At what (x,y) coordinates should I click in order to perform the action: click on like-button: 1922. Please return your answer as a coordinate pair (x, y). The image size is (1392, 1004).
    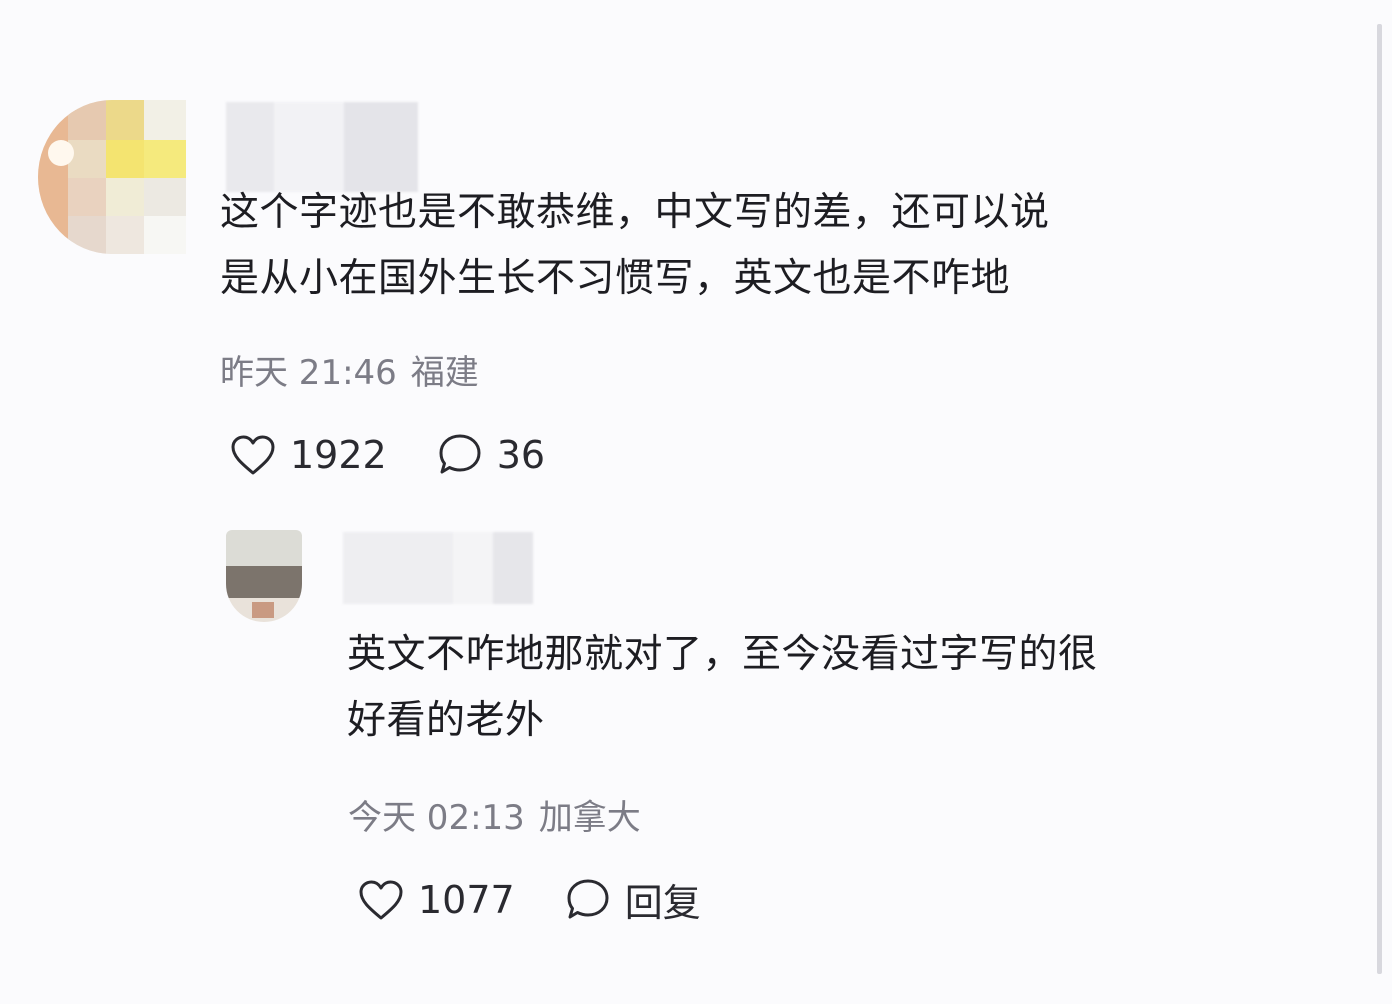
    Looking at the image, I should click on (308, 455).